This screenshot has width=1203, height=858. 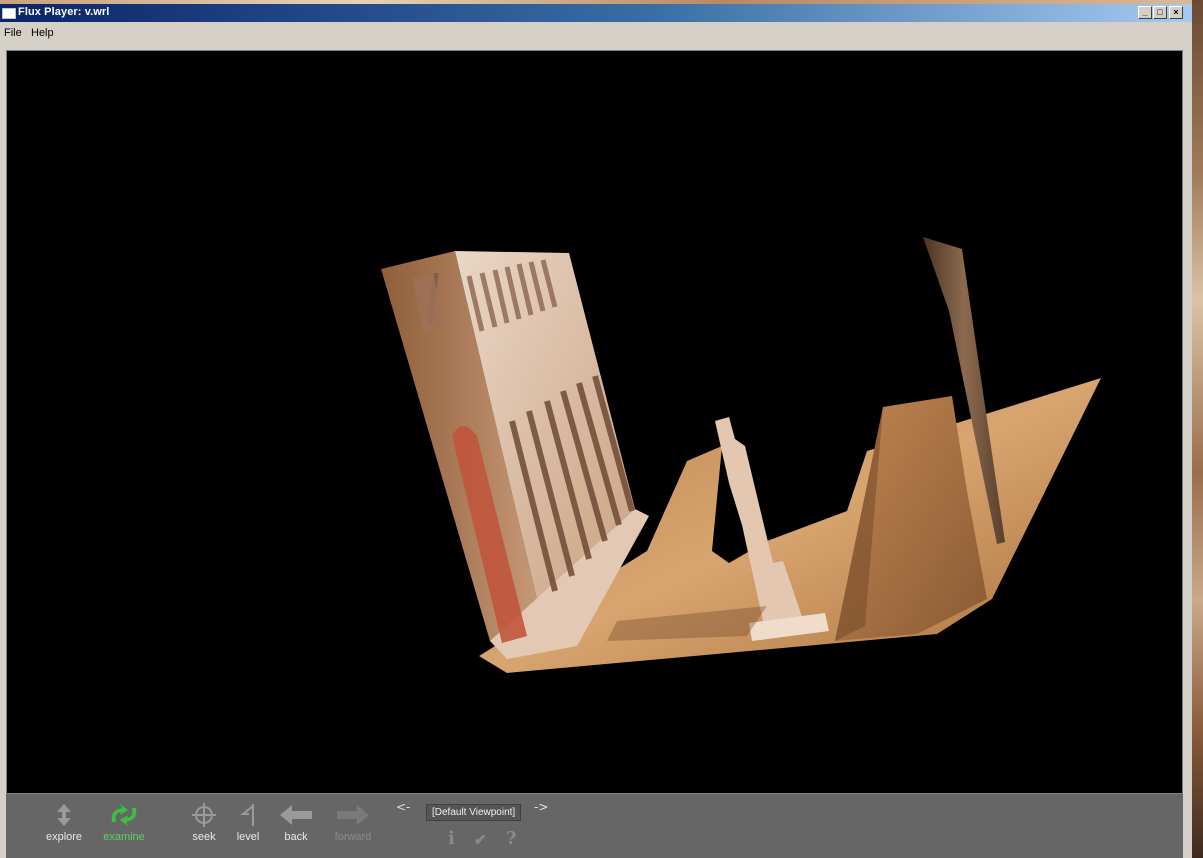 What do you see at coordinates (451, 838) in the screenshot?
I see `info-icon: i` at bounding box center [451, 838].